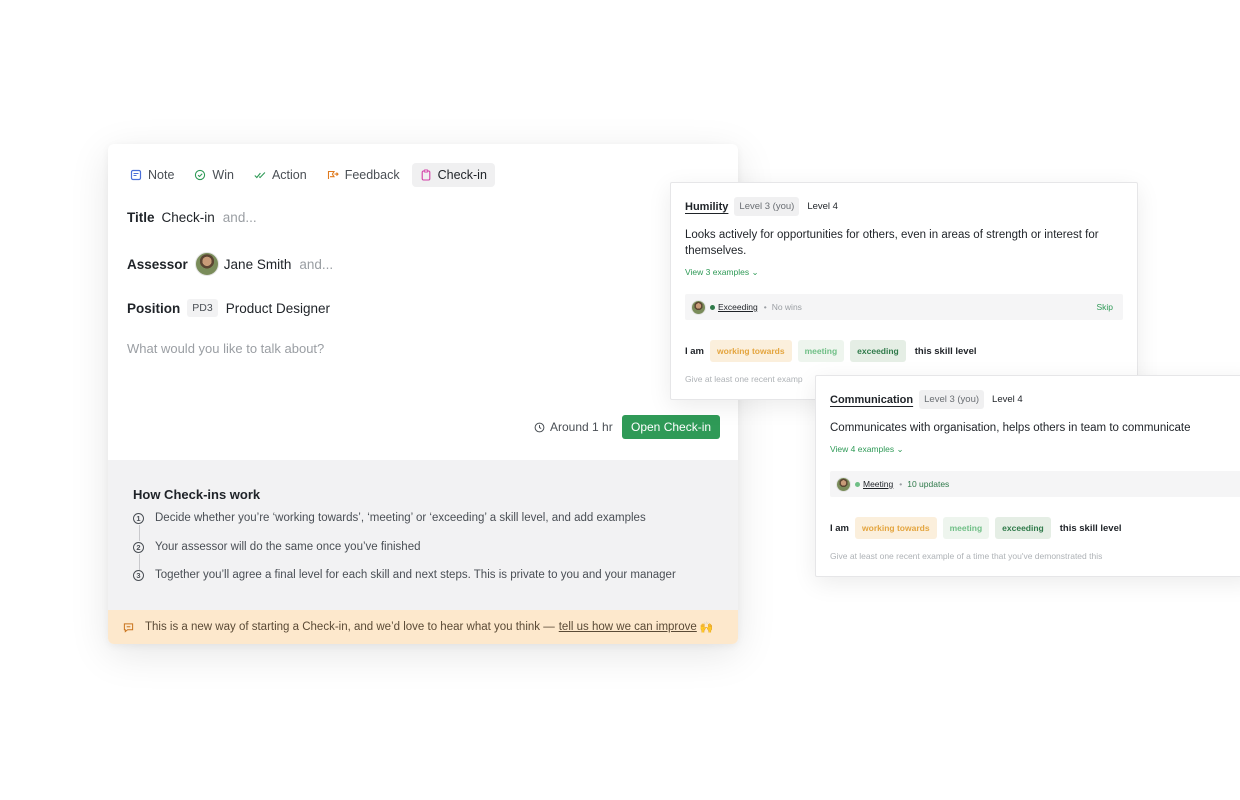 The height and width of the screenshot is (800, 1240). What do you see at coordinates (871, 400) in the screenshot?
I see `skill-name: Communication` at bounding box center [871, 400].